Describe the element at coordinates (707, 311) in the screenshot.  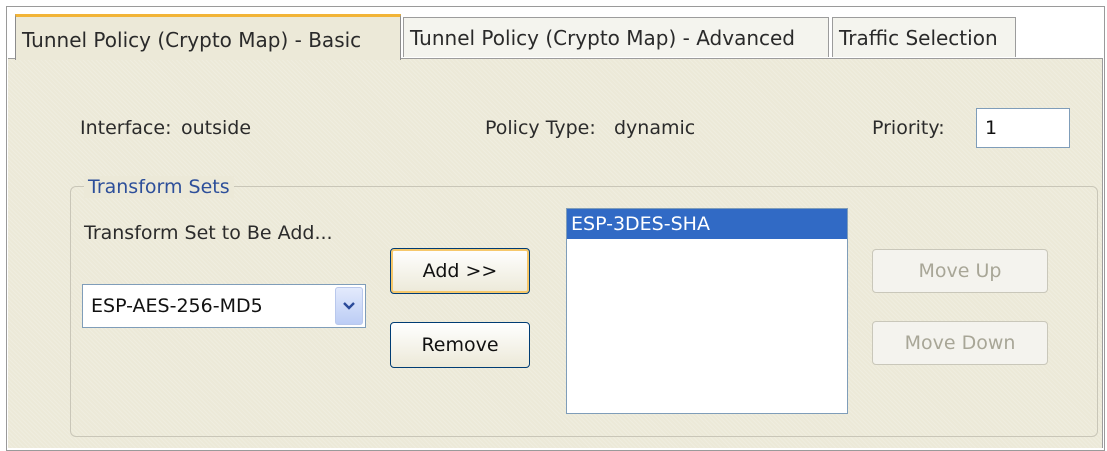
I see `transform-set-list: ESP-3DES-SHA` at that location.